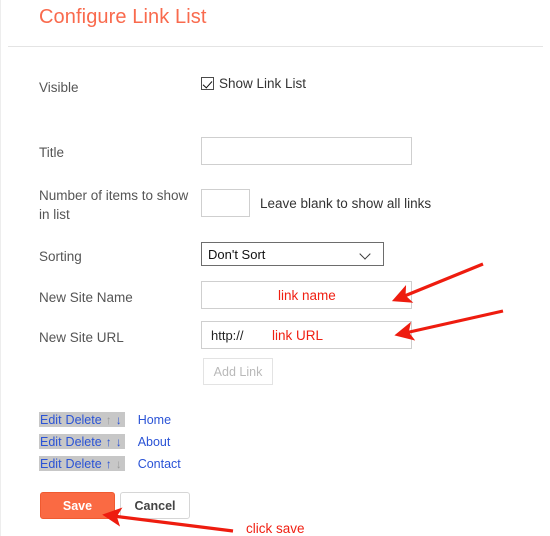 This screenshot has width=550, height=536. I want to click on list-item: Edit Delete ↑ ↓ Contact, so click(110, 463).